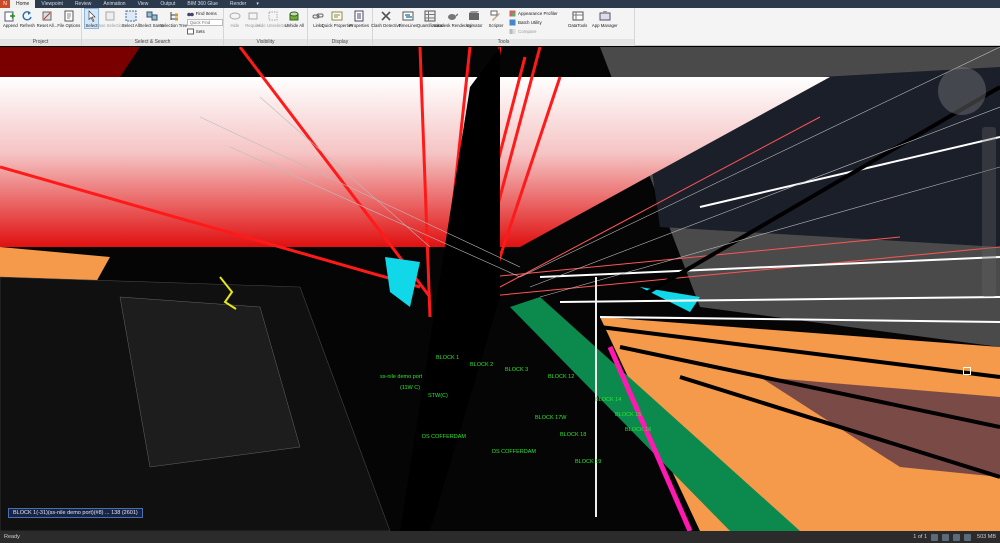 Image resolution: width=1000 pixels, height=543 pixels. I want to click on tab-home: Home, so click(23, 4).